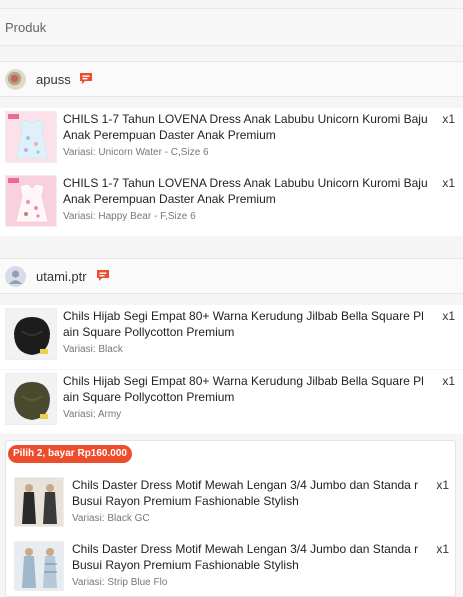 This screenshot has height=597, width=463. Describe the element at coordinates (92, 414) in the screenshot. I see `product-variant: Variasi: Army` at that location.